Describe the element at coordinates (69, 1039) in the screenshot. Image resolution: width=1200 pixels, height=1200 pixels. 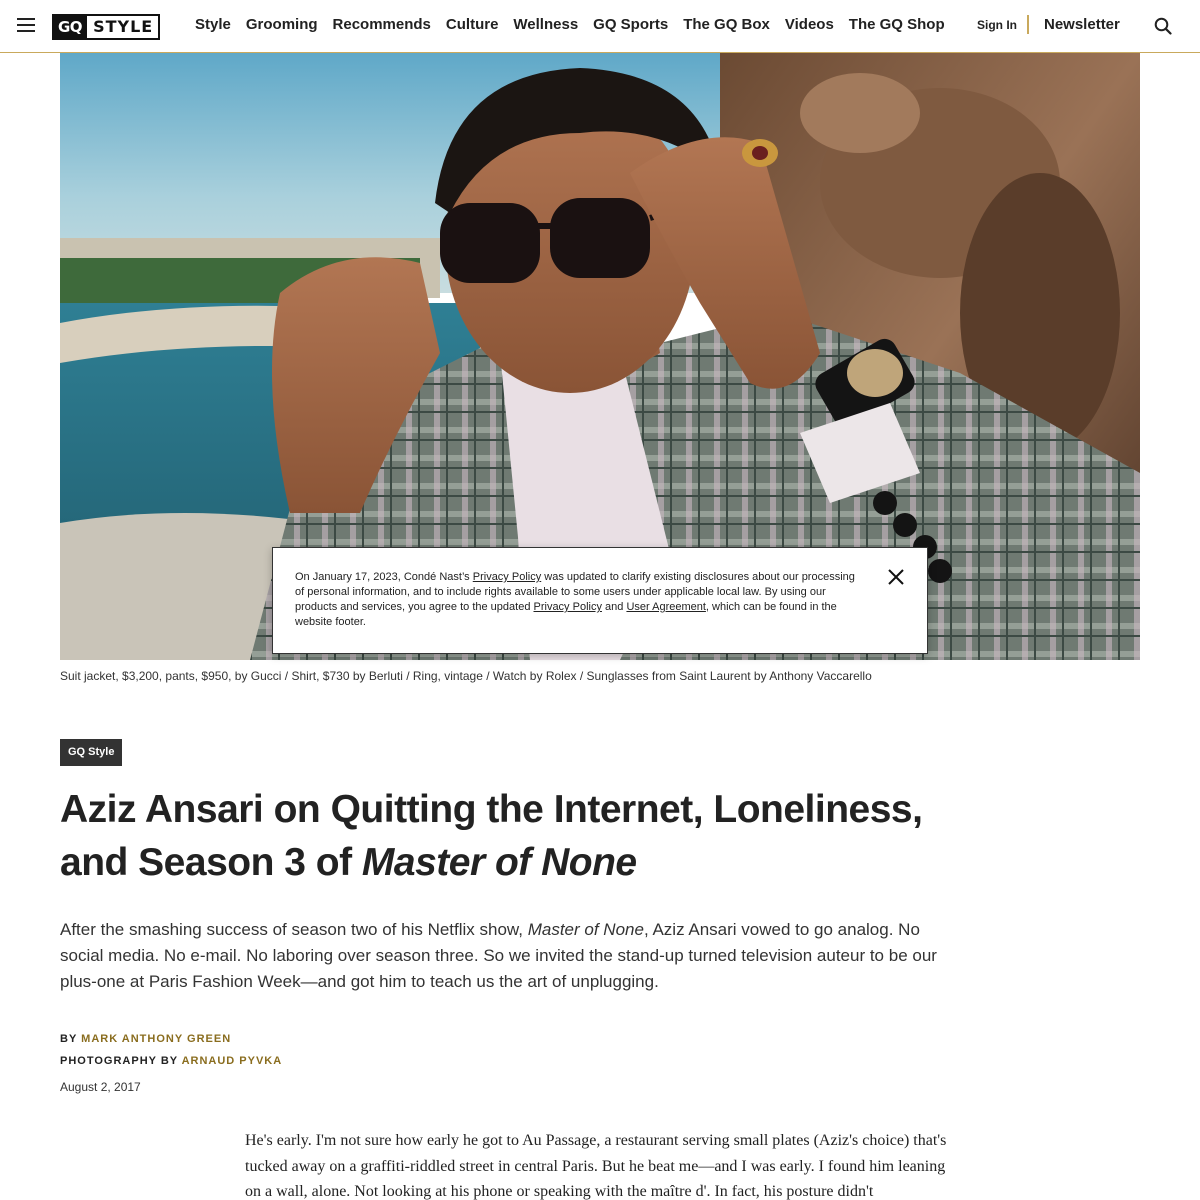
I see `by-label: BY` at that location.